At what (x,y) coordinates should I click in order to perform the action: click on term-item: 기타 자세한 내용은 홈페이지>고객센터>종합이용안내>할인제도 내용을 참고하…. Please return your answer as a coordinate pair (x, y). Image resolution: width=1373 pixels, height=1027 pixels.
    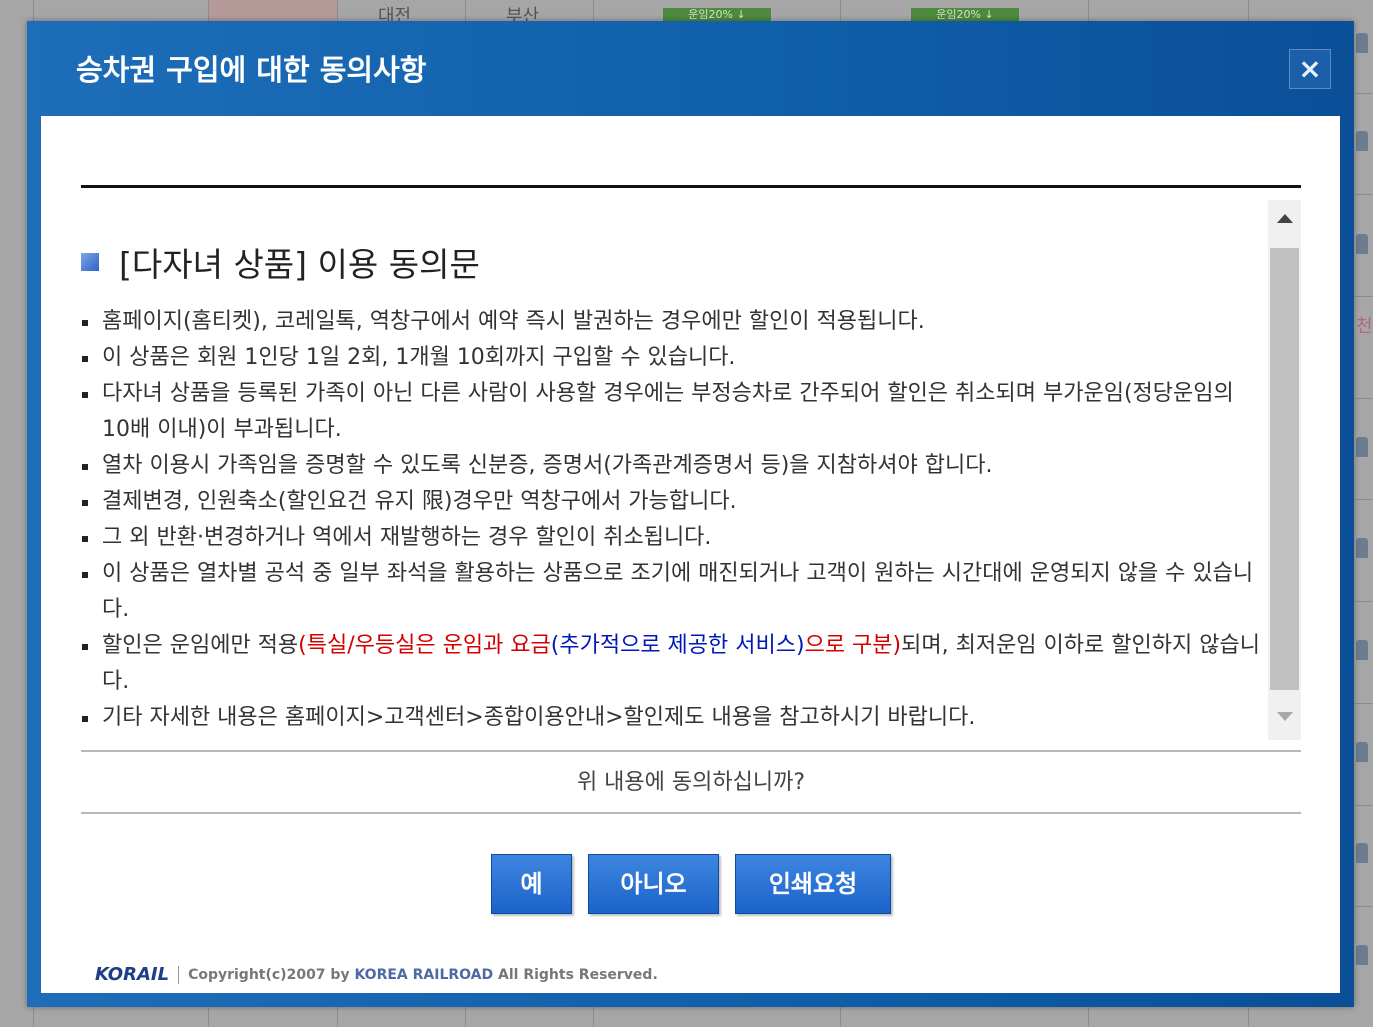
    Looking at the image, I should click on (673, 718).